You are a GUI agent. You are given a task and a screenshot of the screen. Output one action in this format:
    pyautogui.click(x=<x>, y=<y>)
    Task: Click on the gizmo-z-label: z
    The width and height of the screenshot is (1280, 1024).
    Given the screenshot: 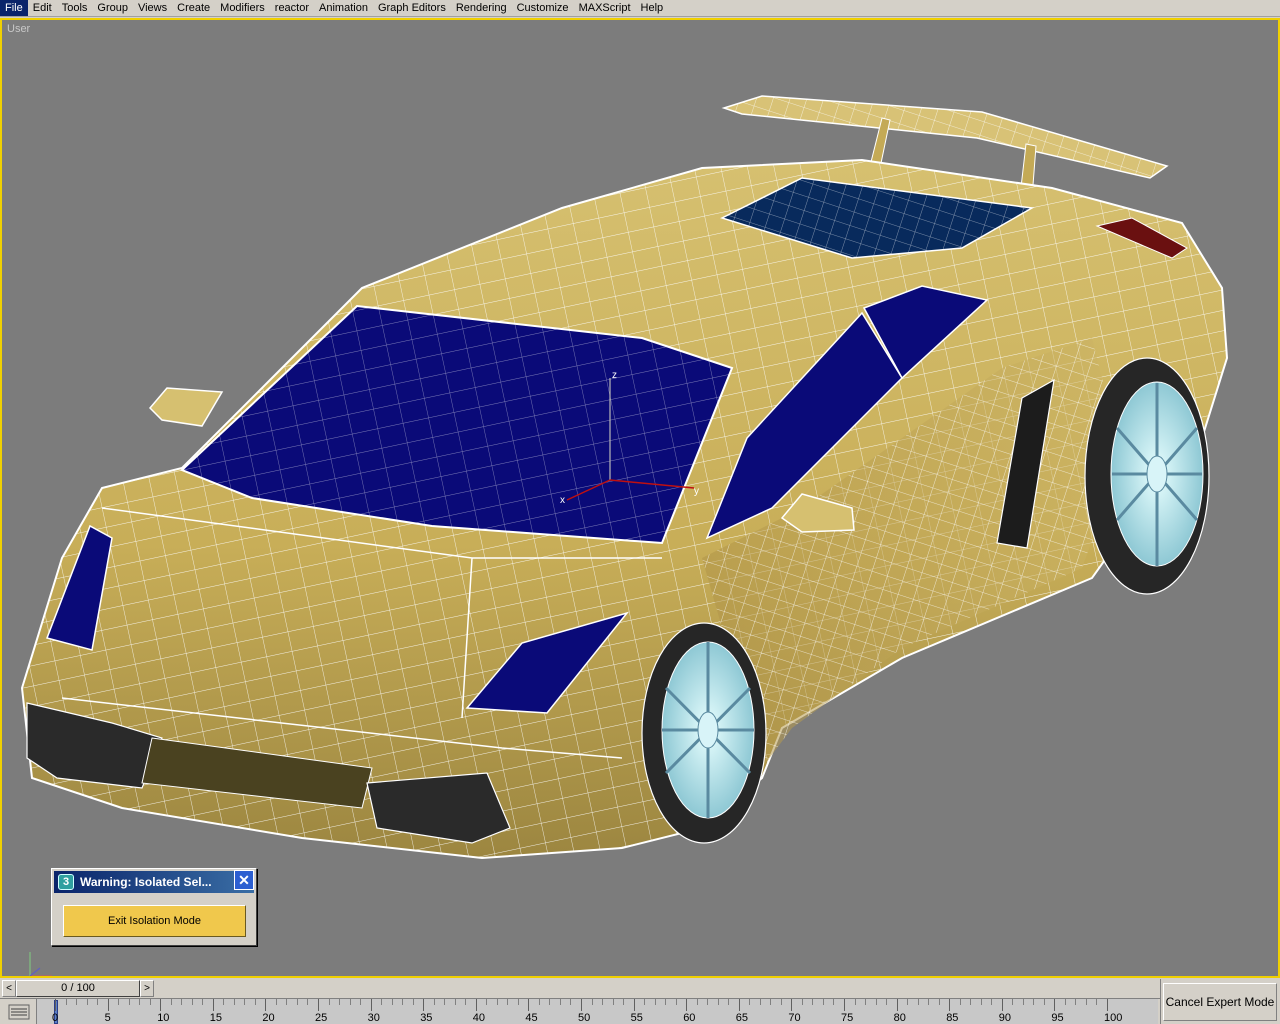 What is the action you would take?
    pyautogui.click(x=614, y=375)
    